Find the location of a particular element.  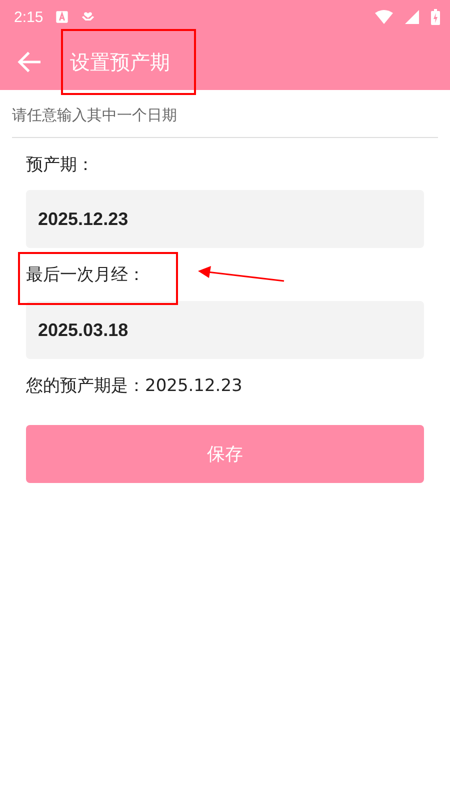

date-field: 2025.12.23 is located at coordinates (225, 219).